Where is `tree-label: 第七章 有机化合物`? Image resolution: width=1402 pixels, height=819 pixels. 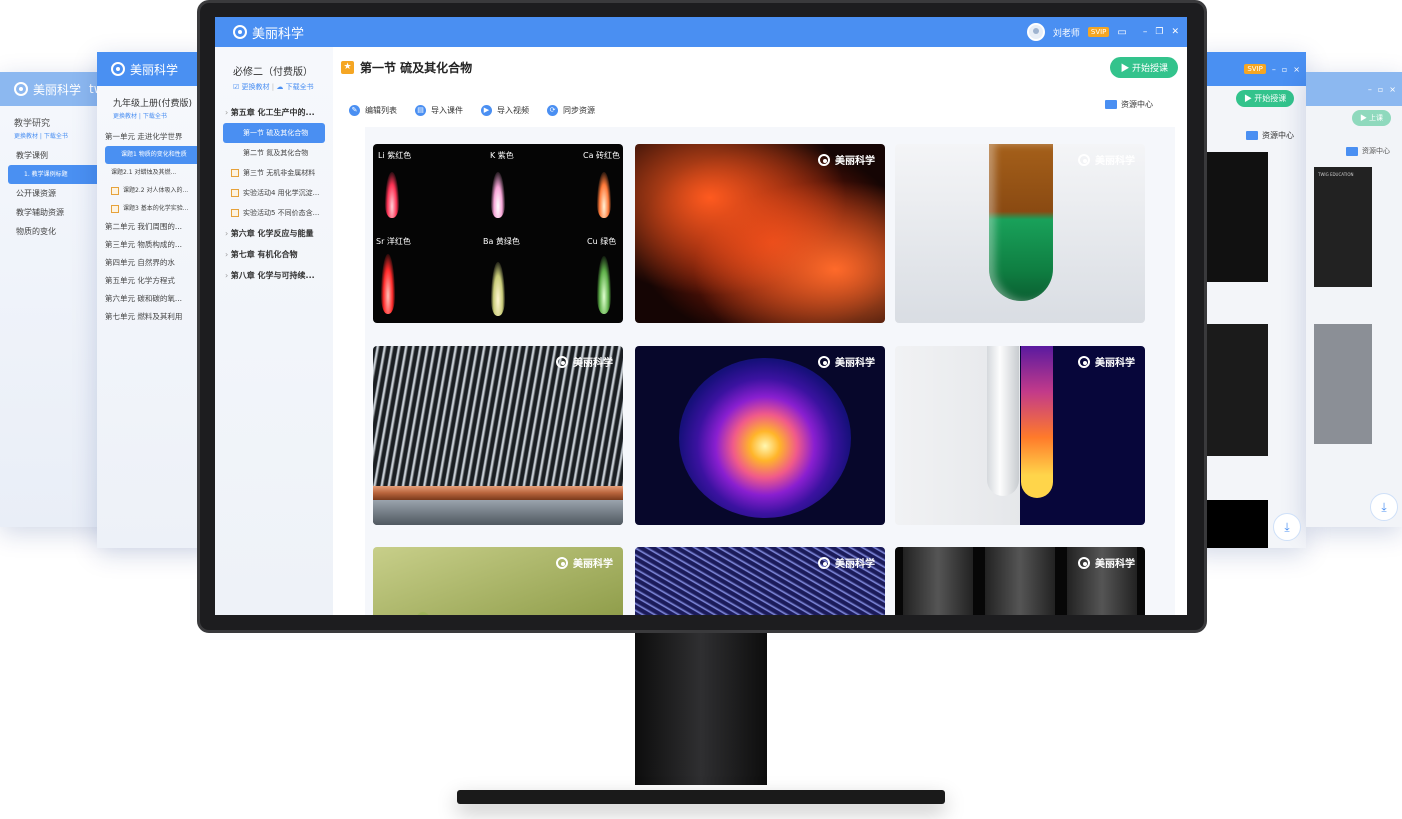 tree-label: 第七章 有机化合物 is located at coordinates (264, 254).